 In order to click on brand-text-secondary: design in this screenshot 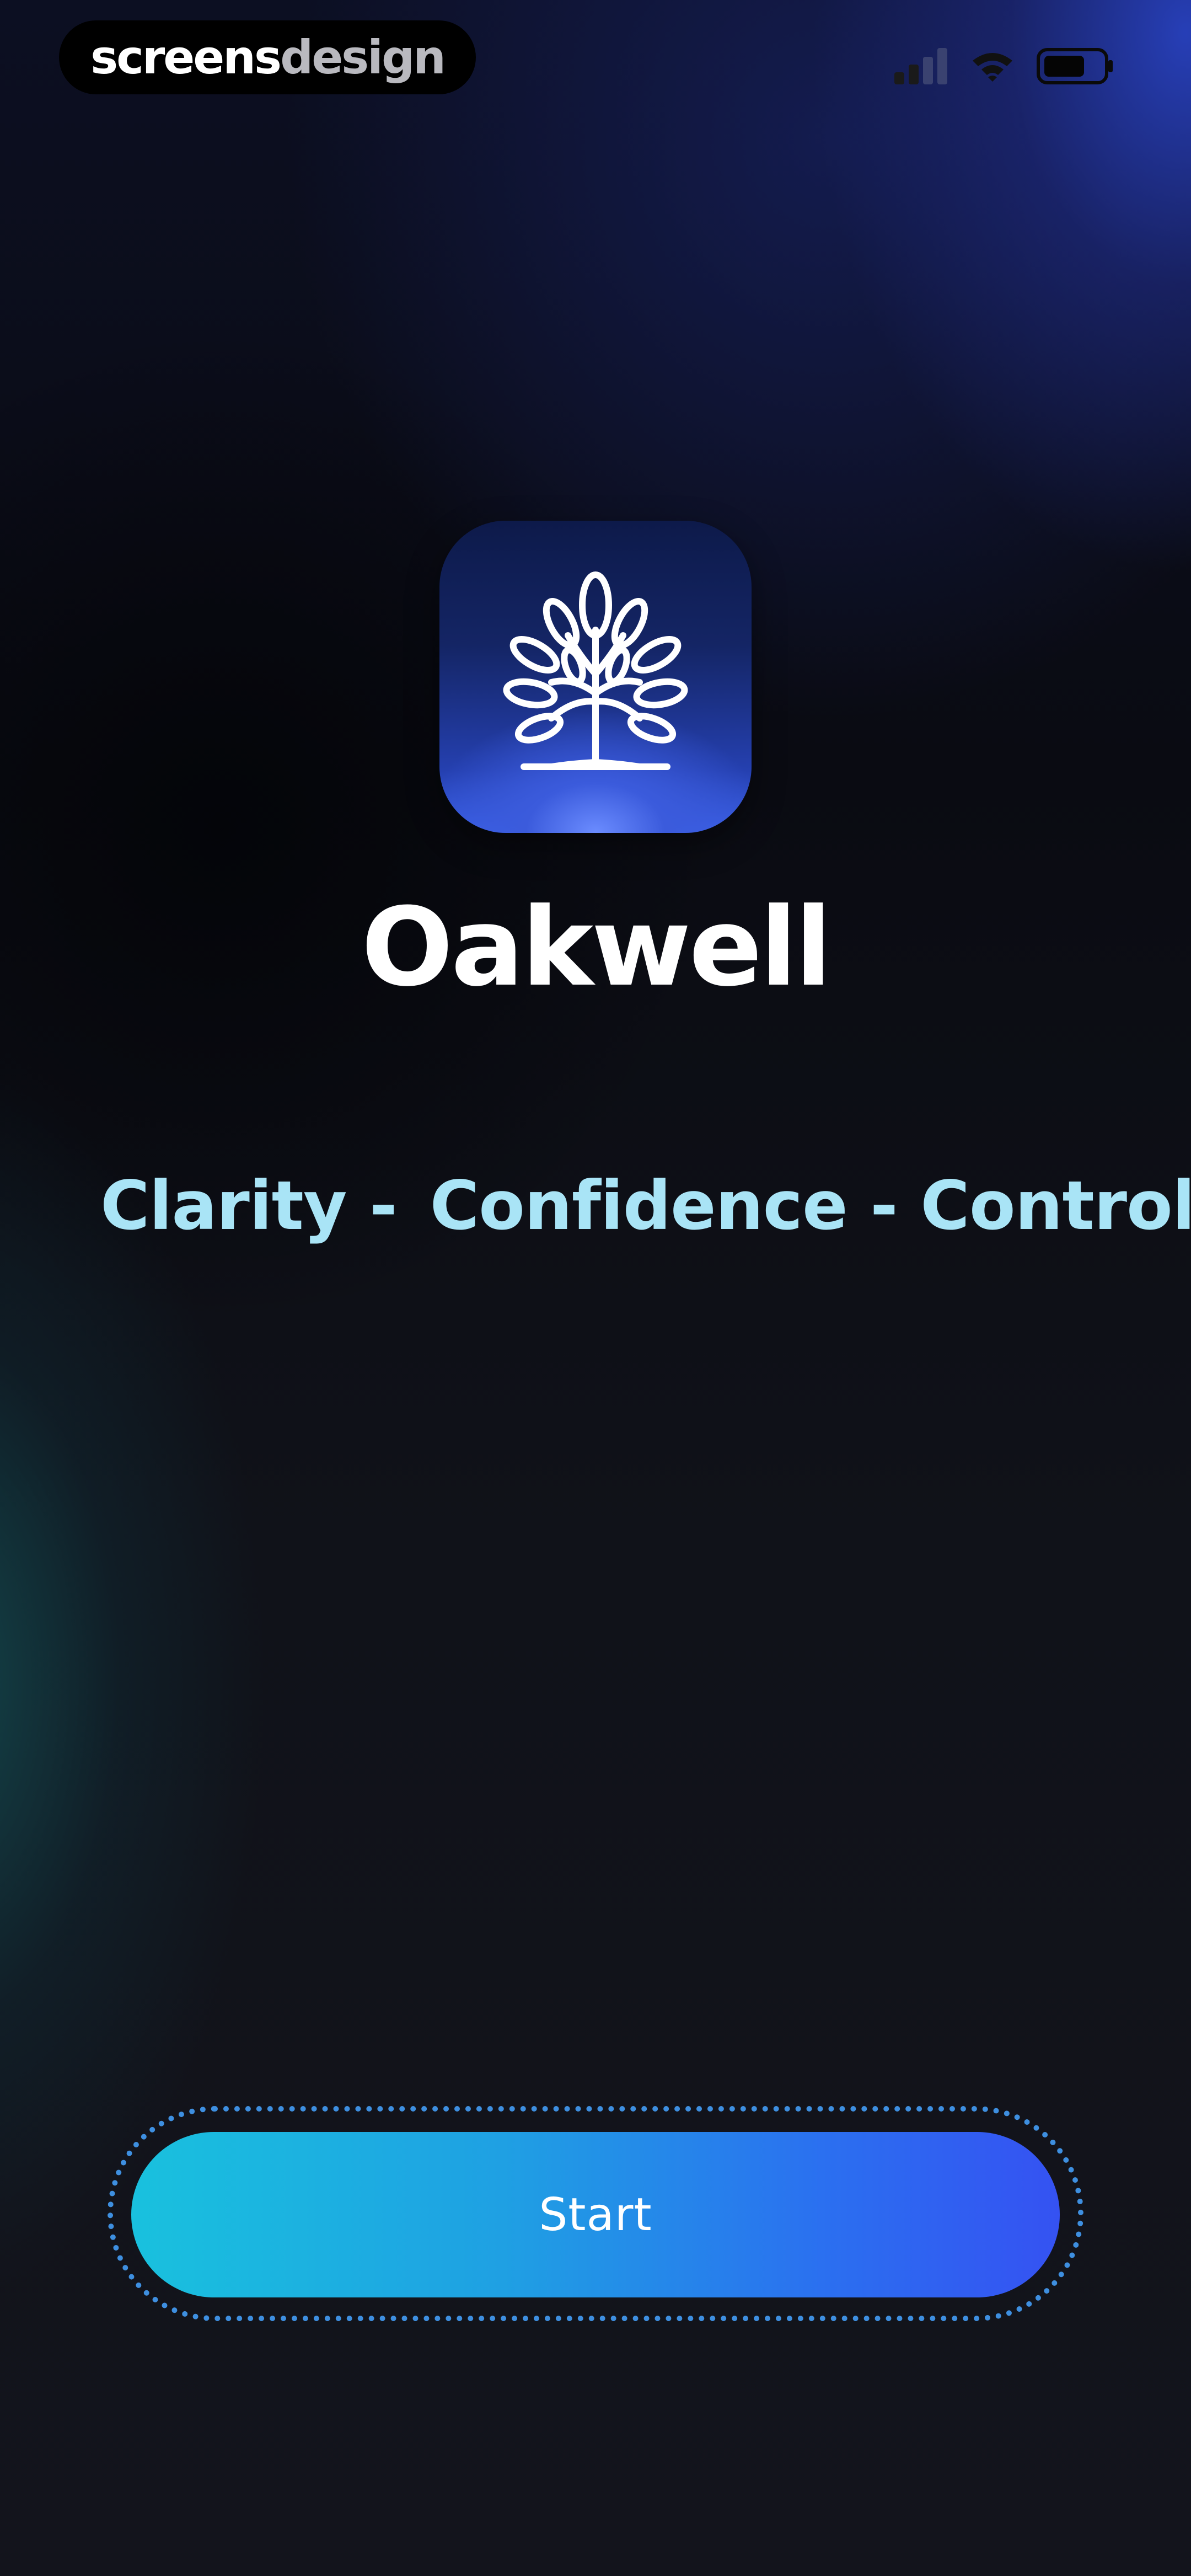, I will do `click(363, 57)`.